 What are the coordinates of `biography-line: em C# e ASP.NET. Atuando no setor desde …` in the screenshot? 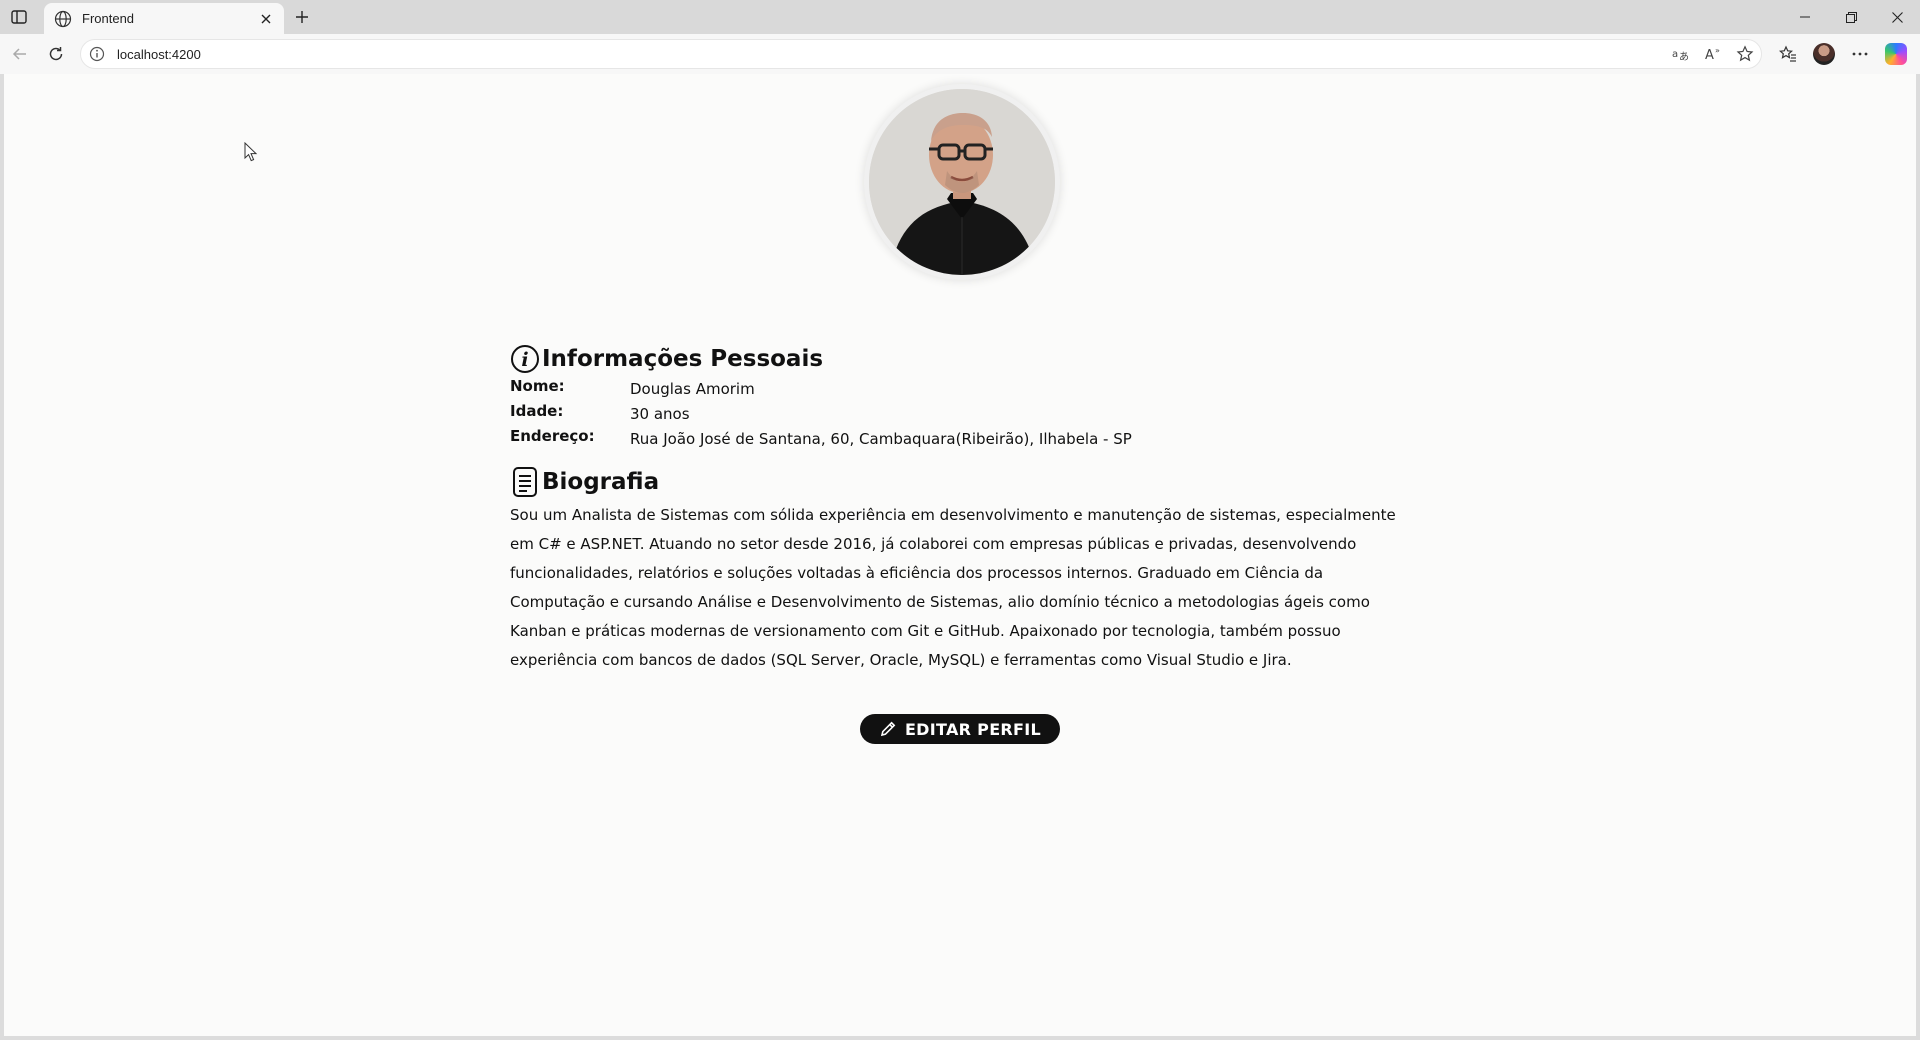 It's located at (933, 544).